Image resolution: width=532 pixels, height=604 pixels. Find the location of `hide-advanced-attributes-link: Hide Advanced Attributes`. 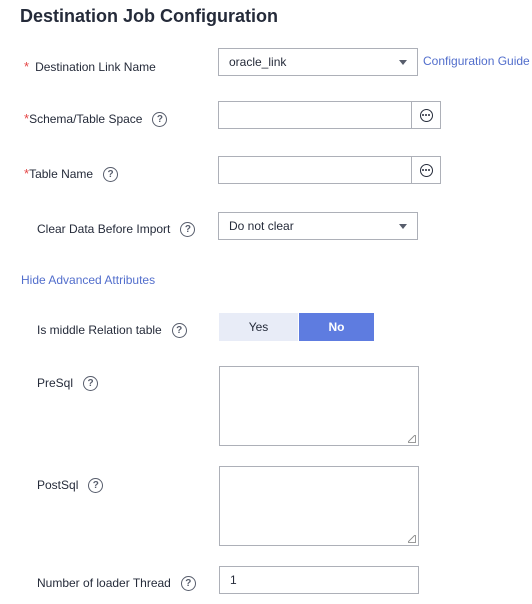

hide-advanced-attributes-link: Hide Advanced Attributes is located at coordinates (88, 280).